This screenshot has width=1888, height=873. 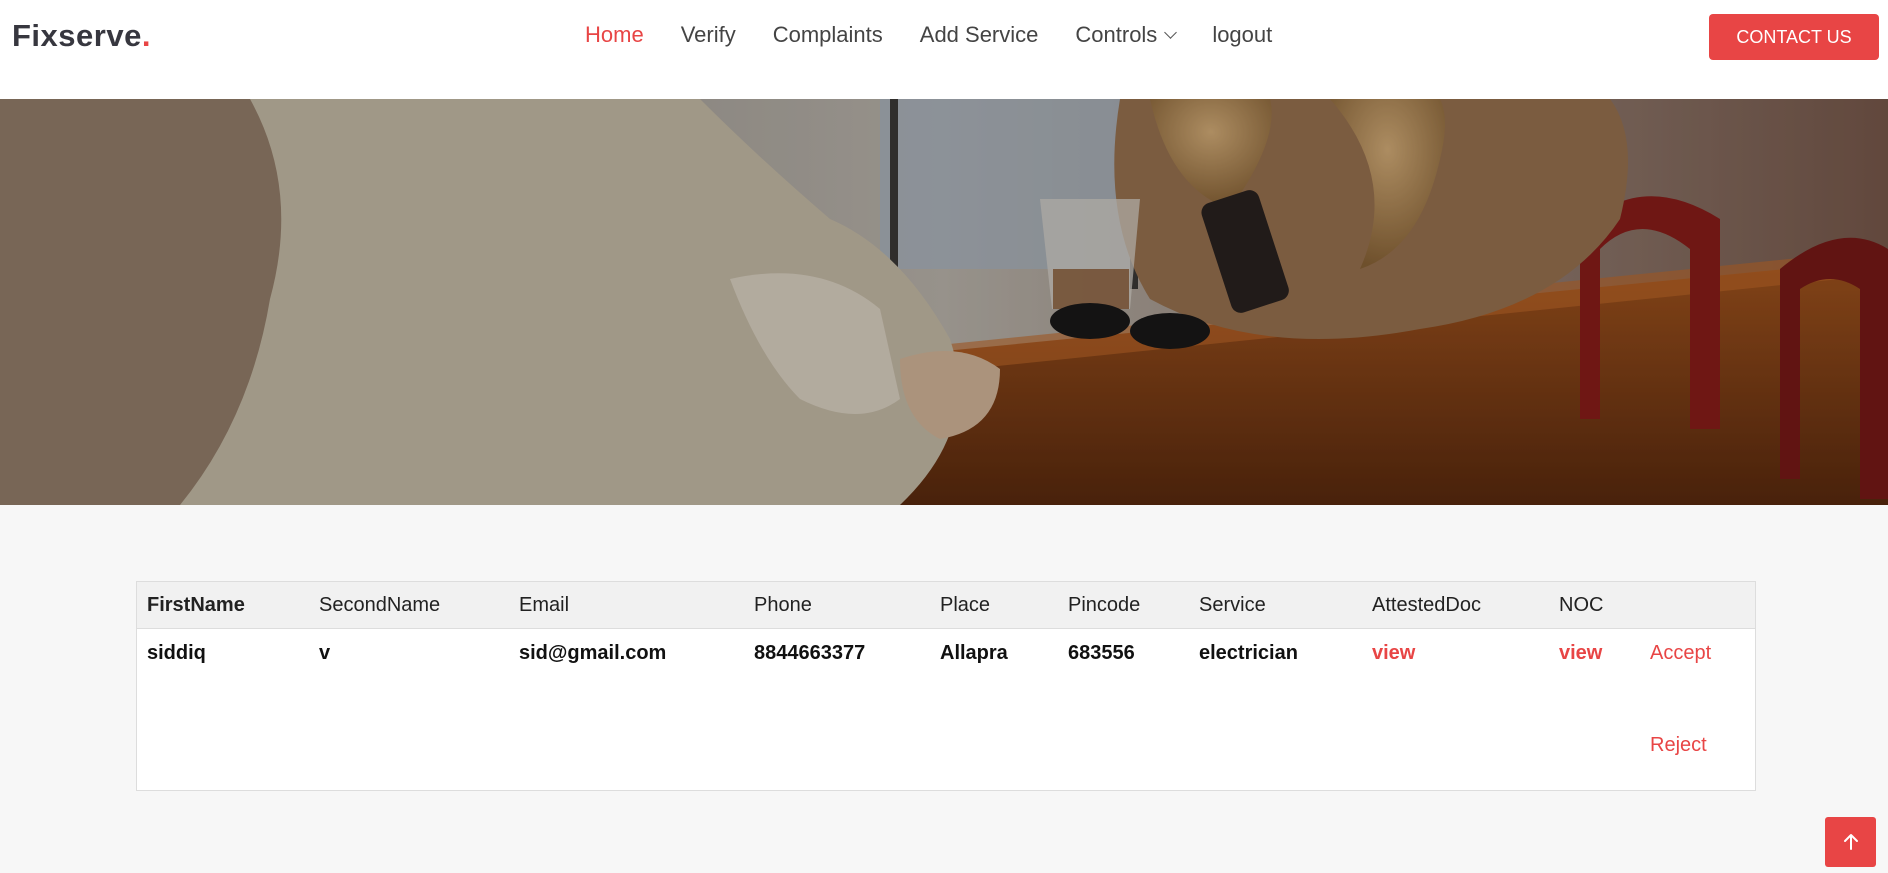 What do you see at coordinates (965, 605) in the screenshot?
I see `header-place: Place` at bounding box center [965, 605].